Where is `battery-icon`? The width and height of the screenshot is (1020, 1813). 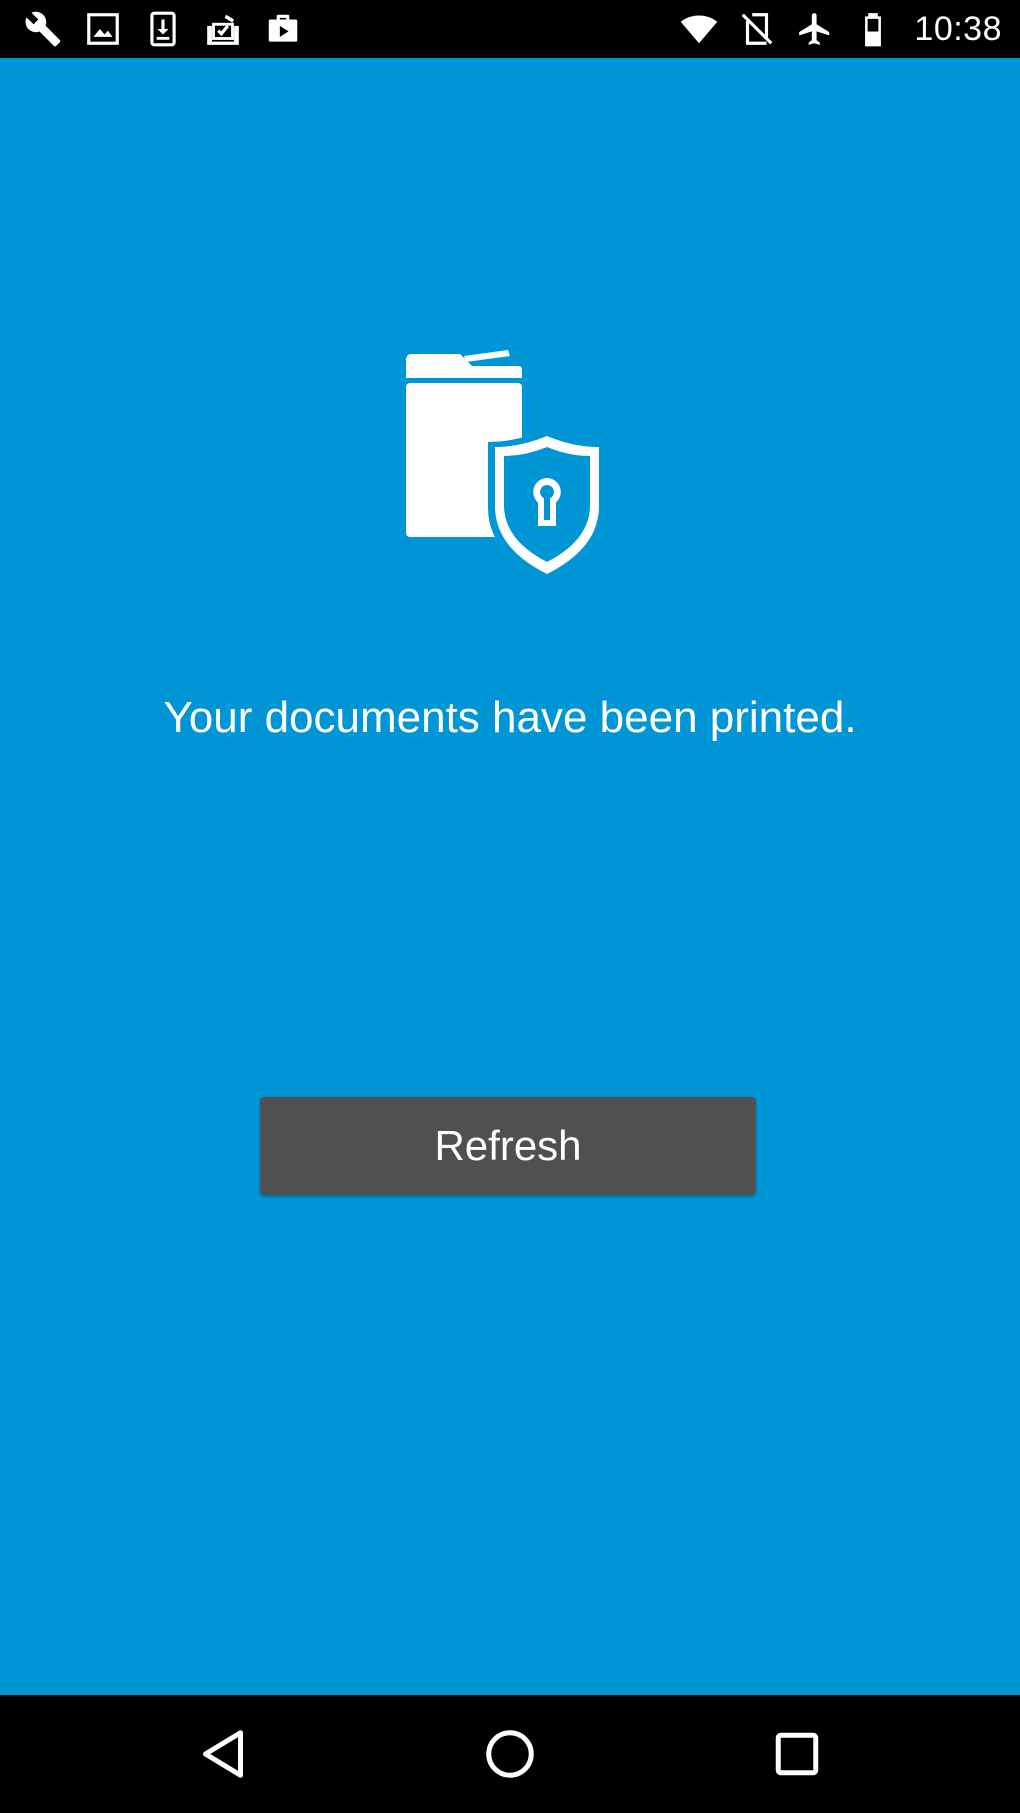 battery-icon is located at coordinates (873, 29).